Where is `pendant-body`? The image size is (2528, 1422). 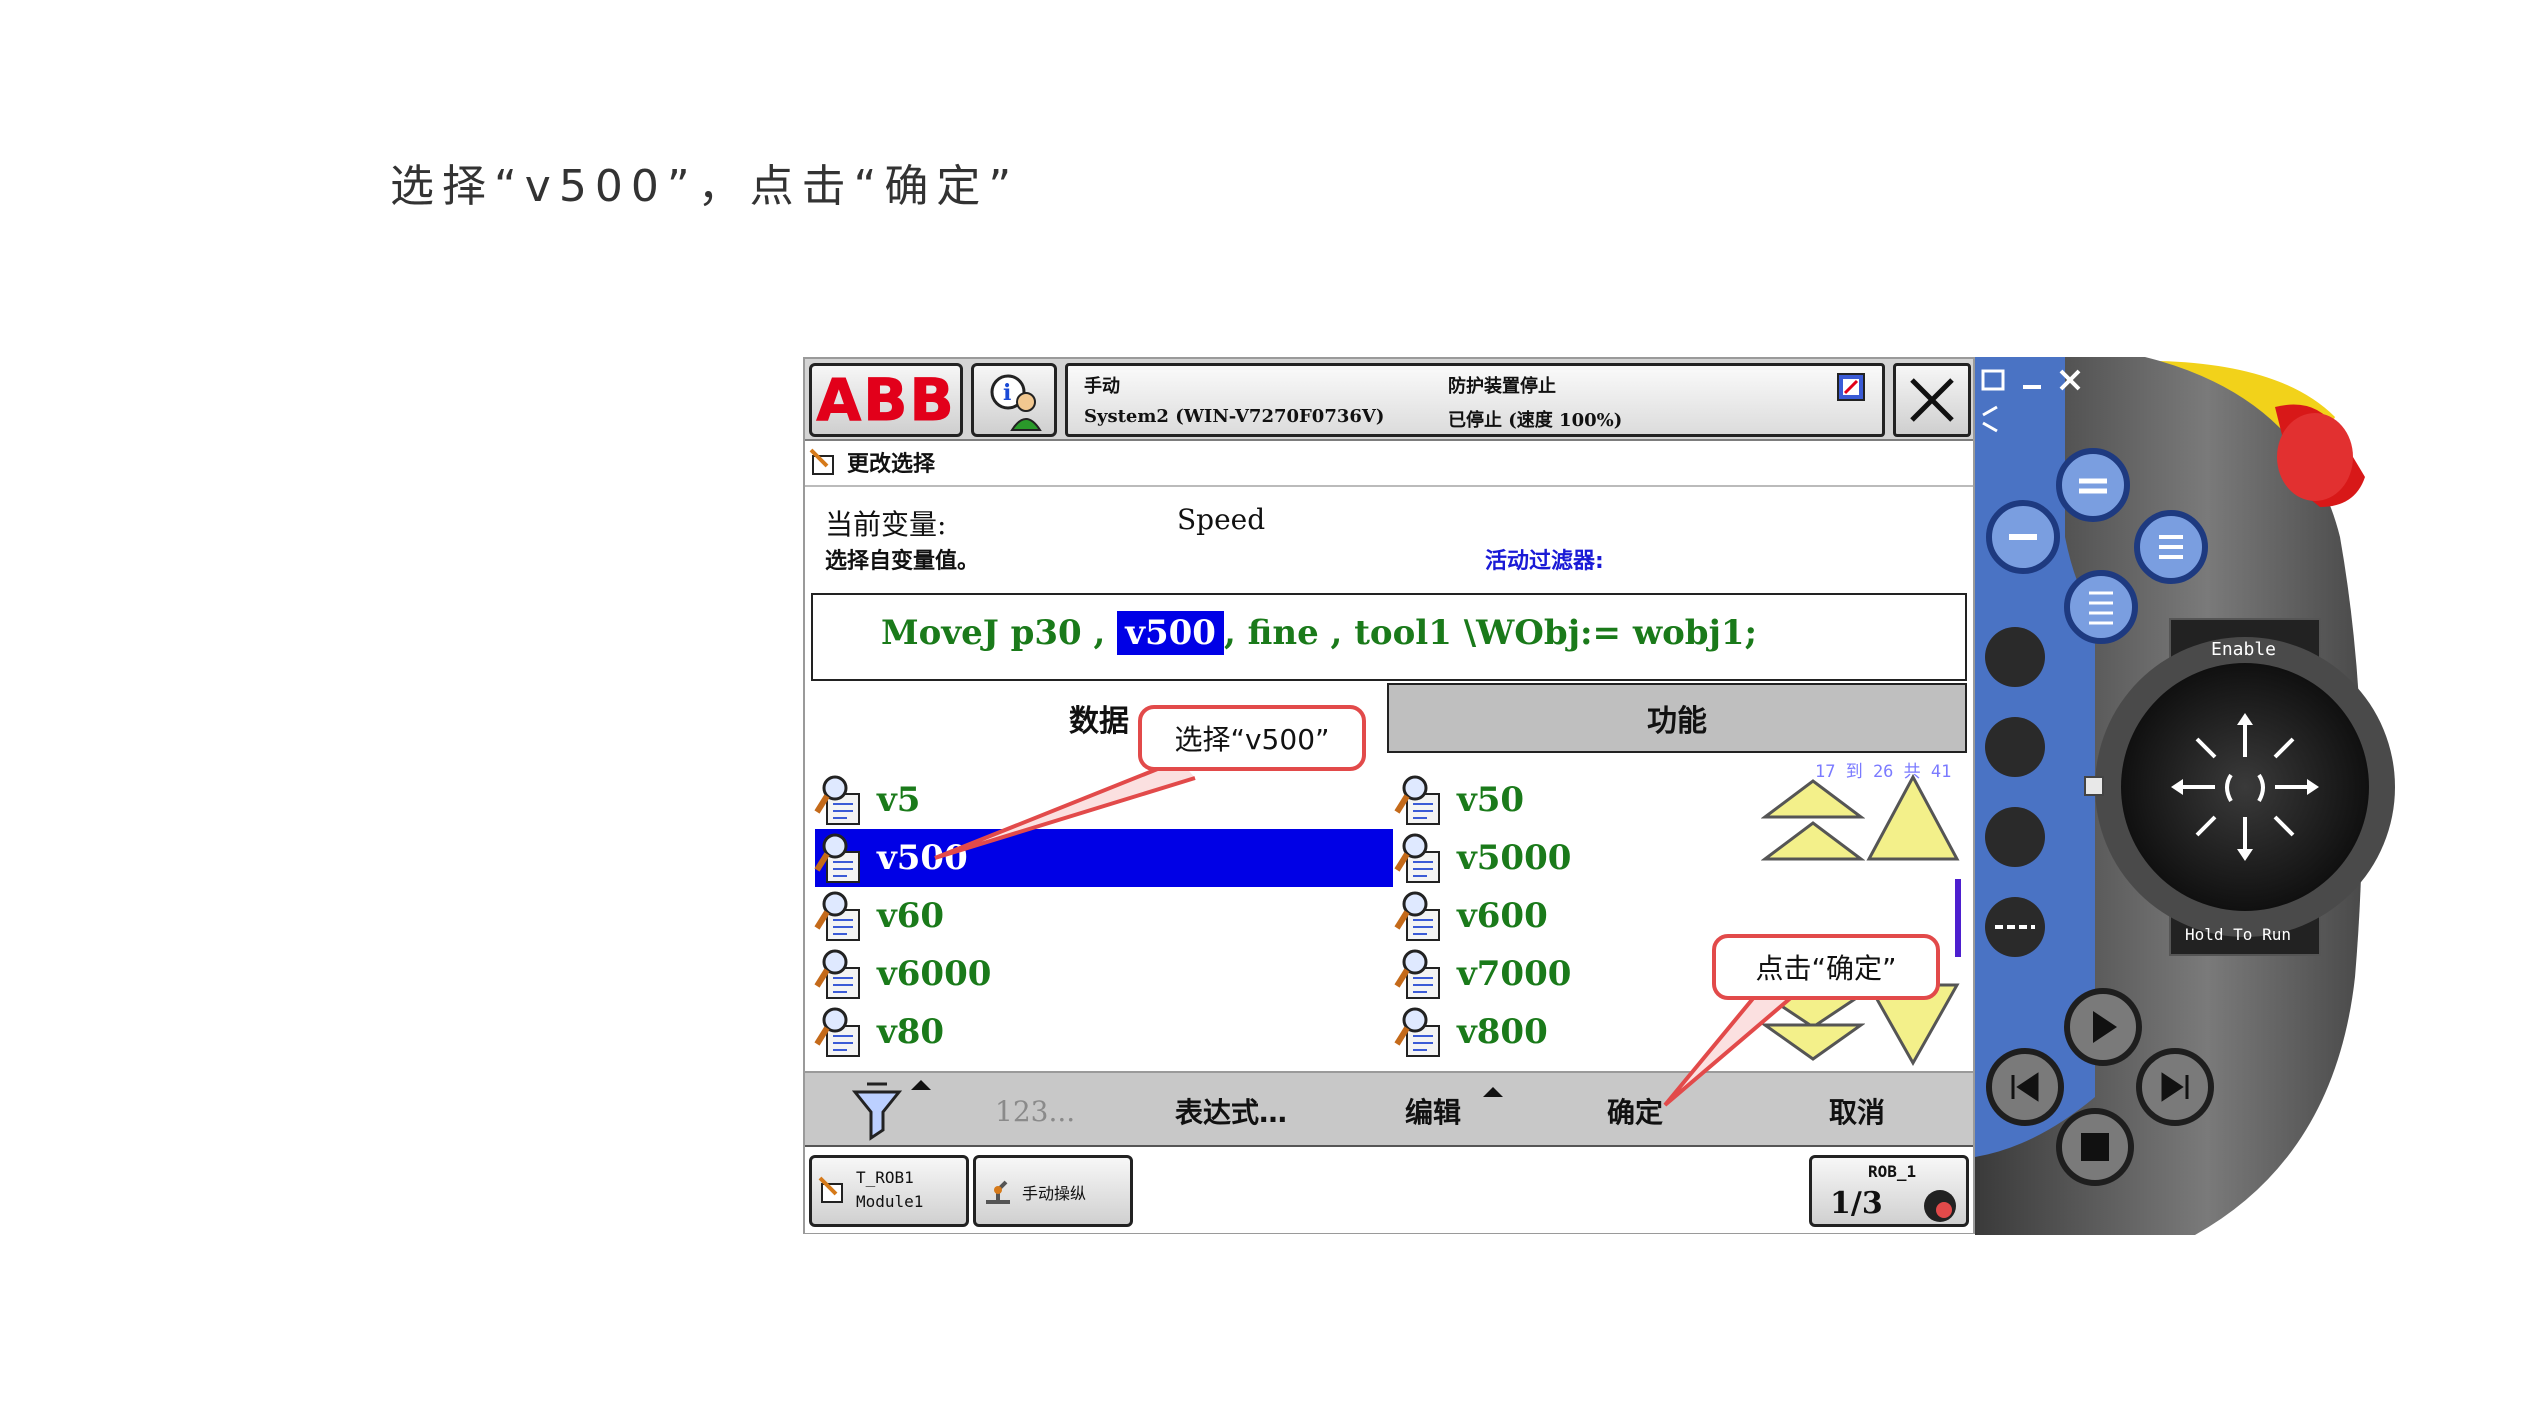
pendant-body is located at coordinates (2185, 796).